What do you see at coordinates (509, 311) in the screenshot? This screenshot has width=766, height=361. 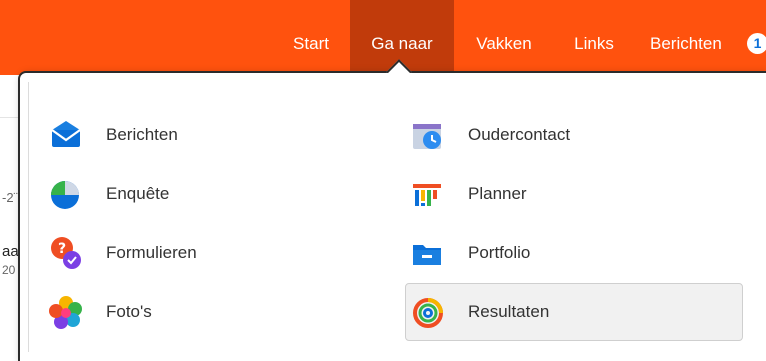 I see `menu-item-label: Resultaten` at bounding box center [509, 311].